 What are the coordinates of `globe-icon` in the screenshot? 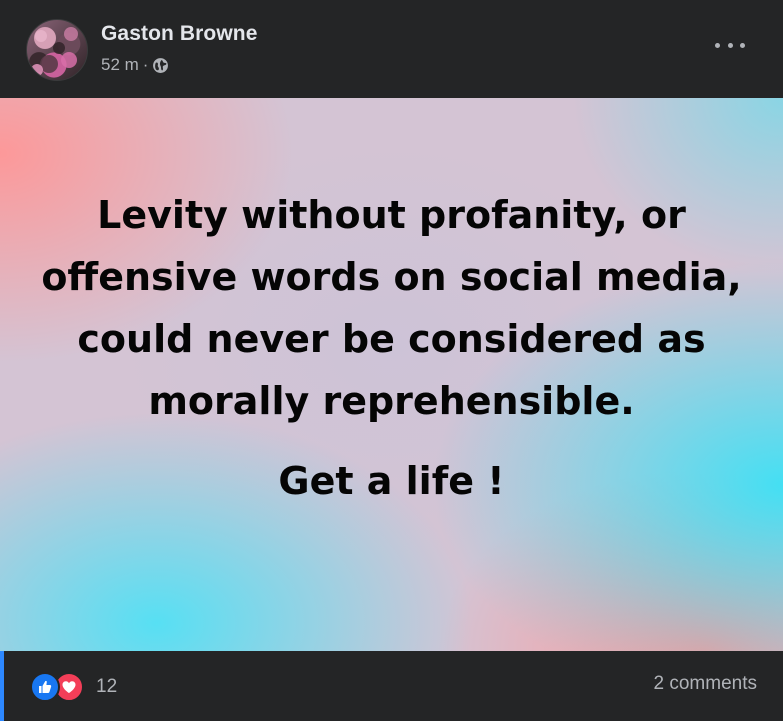 It's located at (160, 65).